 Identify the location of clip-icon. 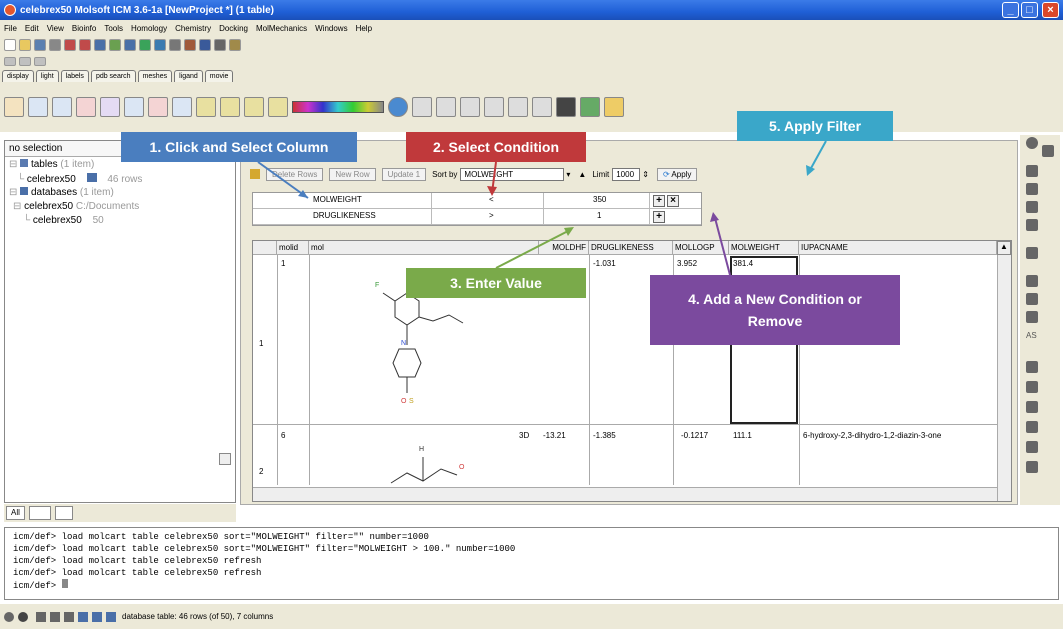
(1032, 317).